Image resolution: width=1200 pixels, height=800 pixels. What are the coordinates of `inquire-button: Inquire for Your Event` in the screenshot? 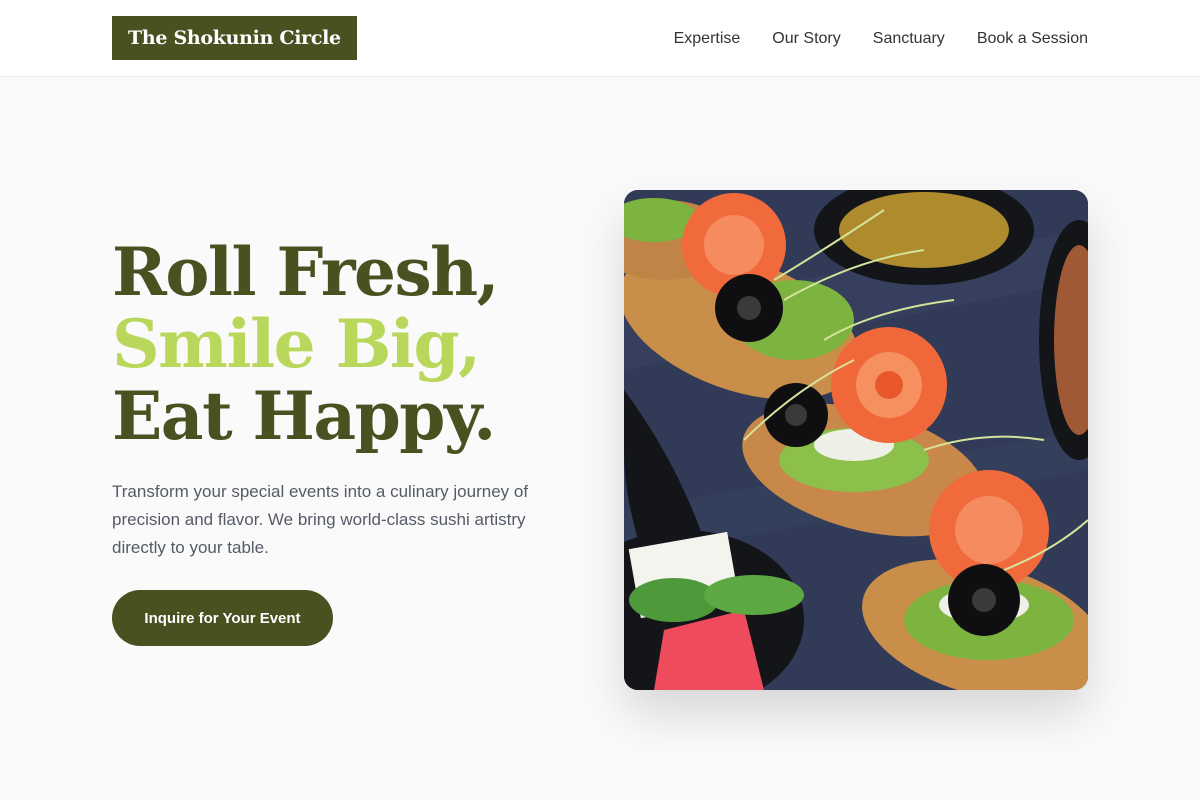 It's located at (222, 618).